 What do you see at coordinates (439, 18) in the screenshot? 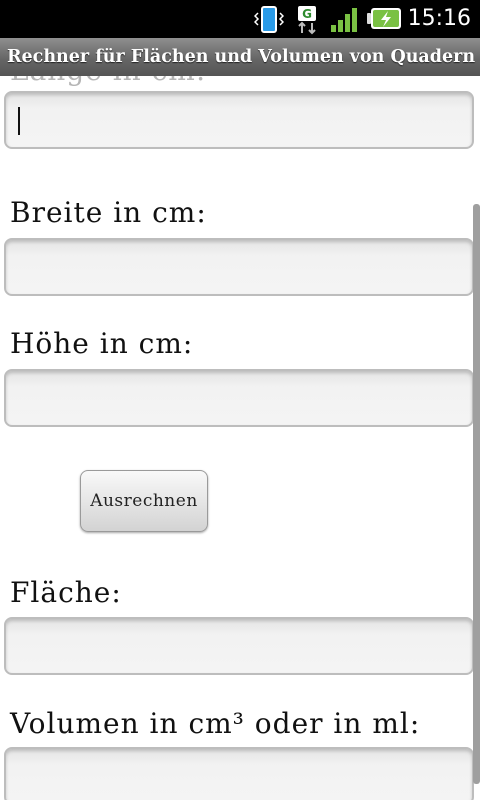
I see `status-time: 15:16` at bounding box center [439, 18].